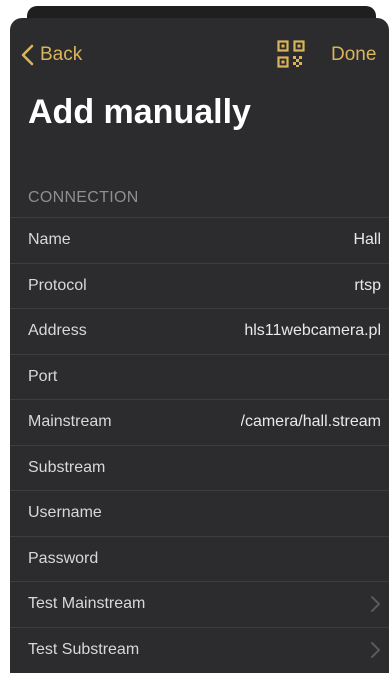 The image size is (389, 673). Describe the element at coordinates (199, 513) in the screenshot. I see `username-row: Username` at that location.